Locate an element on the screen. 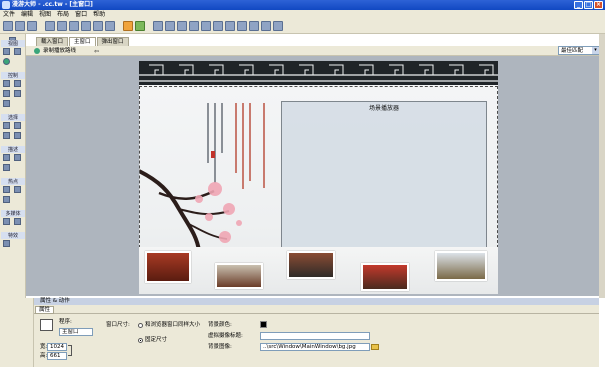 The height and width of the screenshot is (367, 605). paste-icon is located at coordinates (74, 26).